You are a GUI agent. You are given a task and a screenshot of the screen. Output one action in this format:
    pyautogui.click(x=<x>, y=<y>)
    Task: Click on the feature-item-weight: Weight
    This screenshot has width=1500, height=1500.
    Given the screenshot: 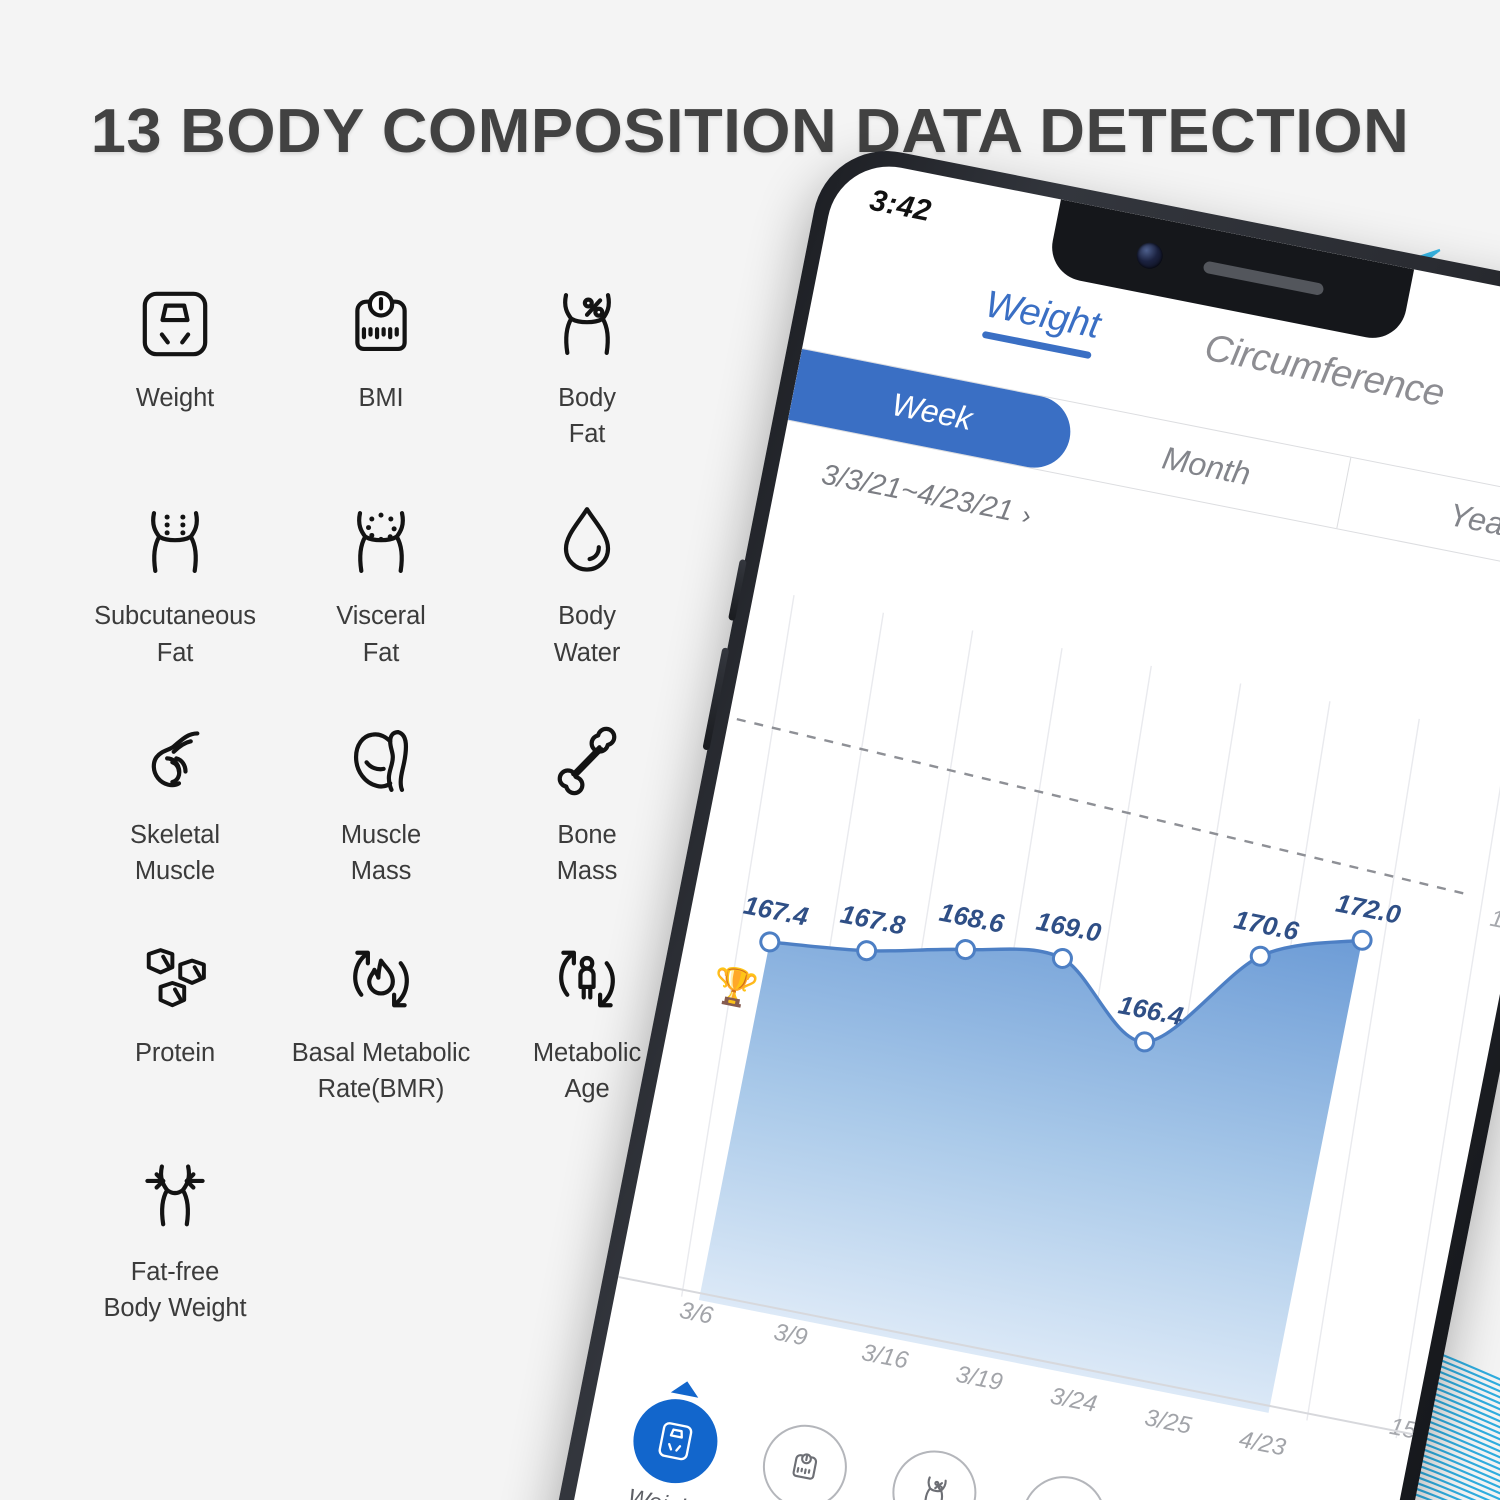 What is the action you would take?
    pyautogui.click(x=175, y=365)
    